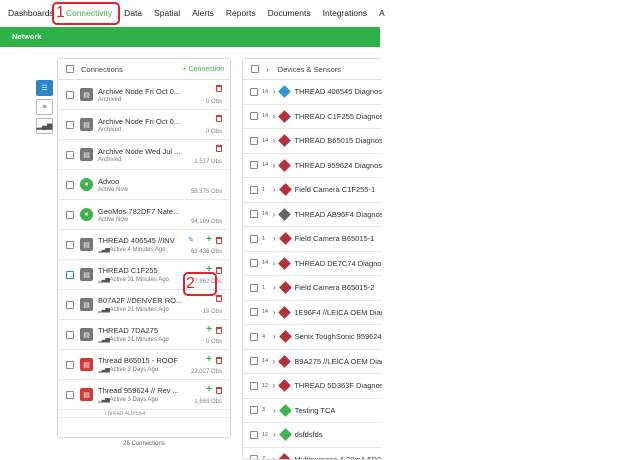 The width and height of the screenshot is (639, 460). What do you see at coordinates (312, 190) in the screenshot?
I see `device-row: 1 › Field Camera C1F255-1` at bounding box center [312, 190].